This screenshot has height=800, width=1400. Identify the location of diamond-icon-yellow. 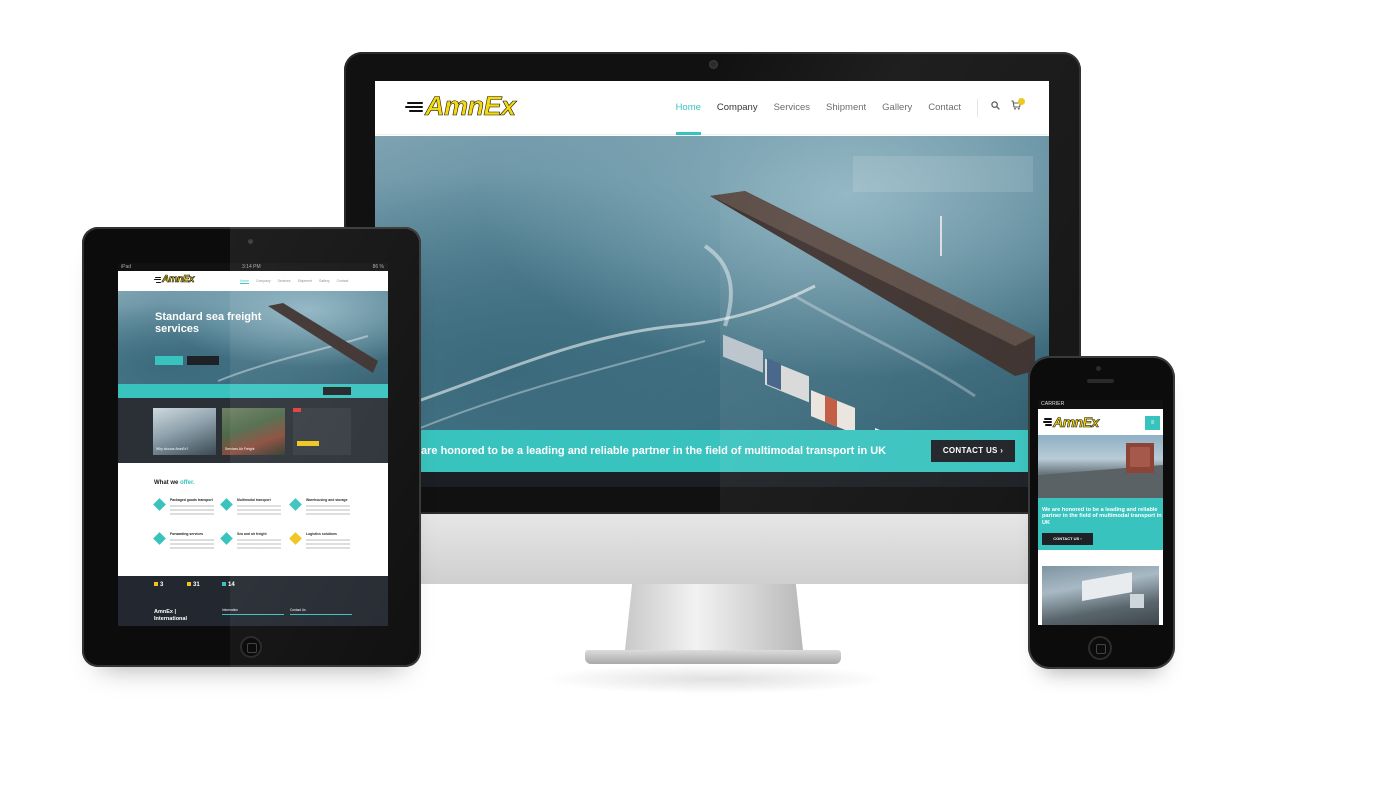
(295, 538).